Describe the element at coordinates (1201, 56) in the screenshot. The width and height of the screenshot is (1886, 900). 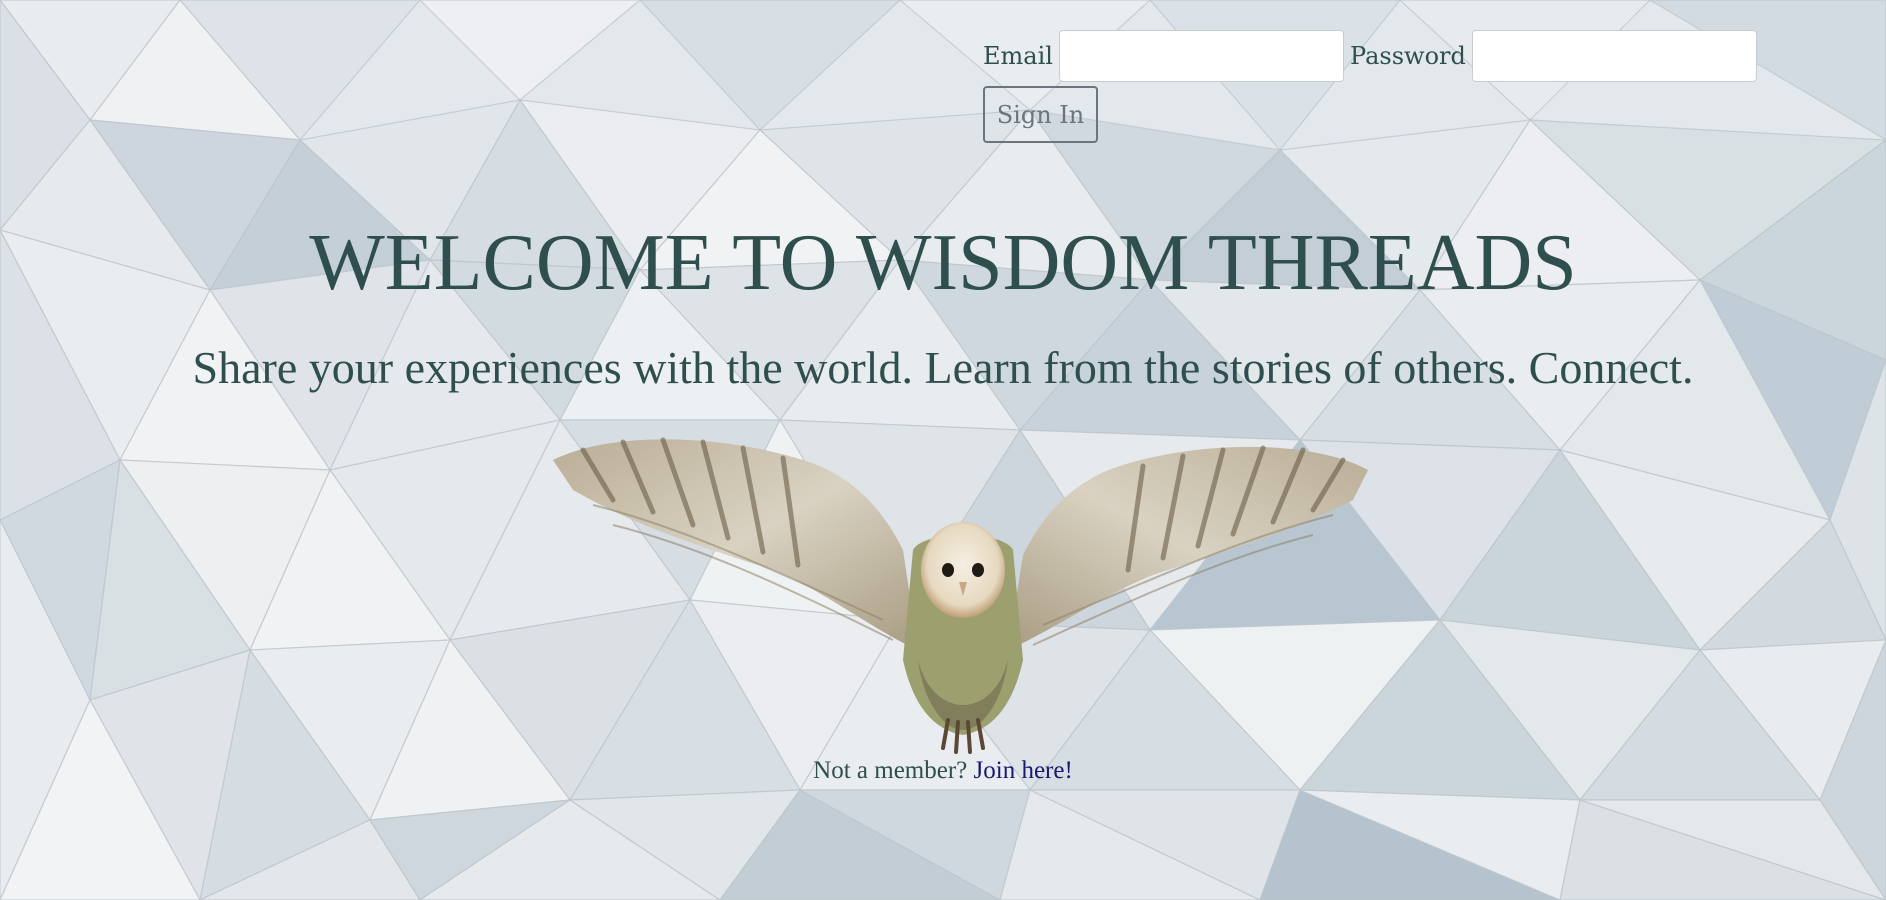
I see `email-field` at that location.